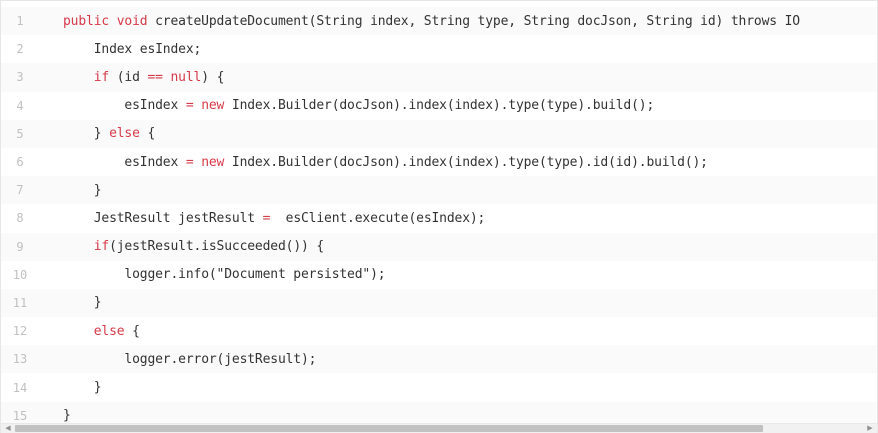 This screenshot has height=433, width=878. Describe the element at coordinates (109, 21) in the screenshot. I see `code-keyword: public void` at that location.